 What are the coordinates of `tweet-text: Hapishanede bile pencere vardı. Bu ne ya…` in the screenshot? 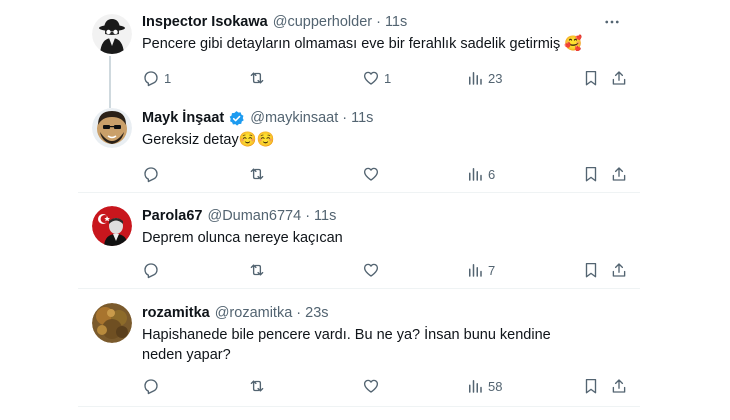 It's located at (346, 345).